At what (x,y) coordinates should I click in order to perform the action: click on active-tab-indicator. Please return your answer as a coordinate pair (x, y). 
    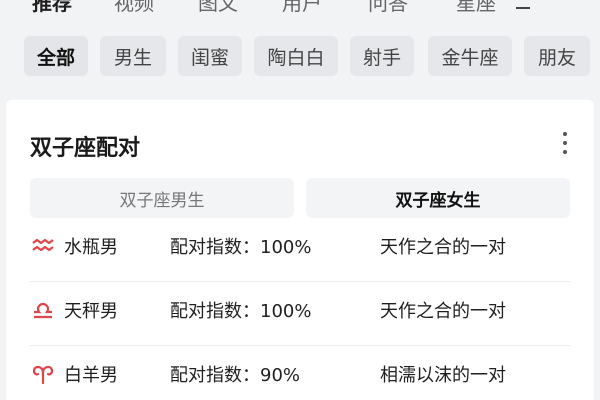
    Looking at the image, I should click on (523, 8).